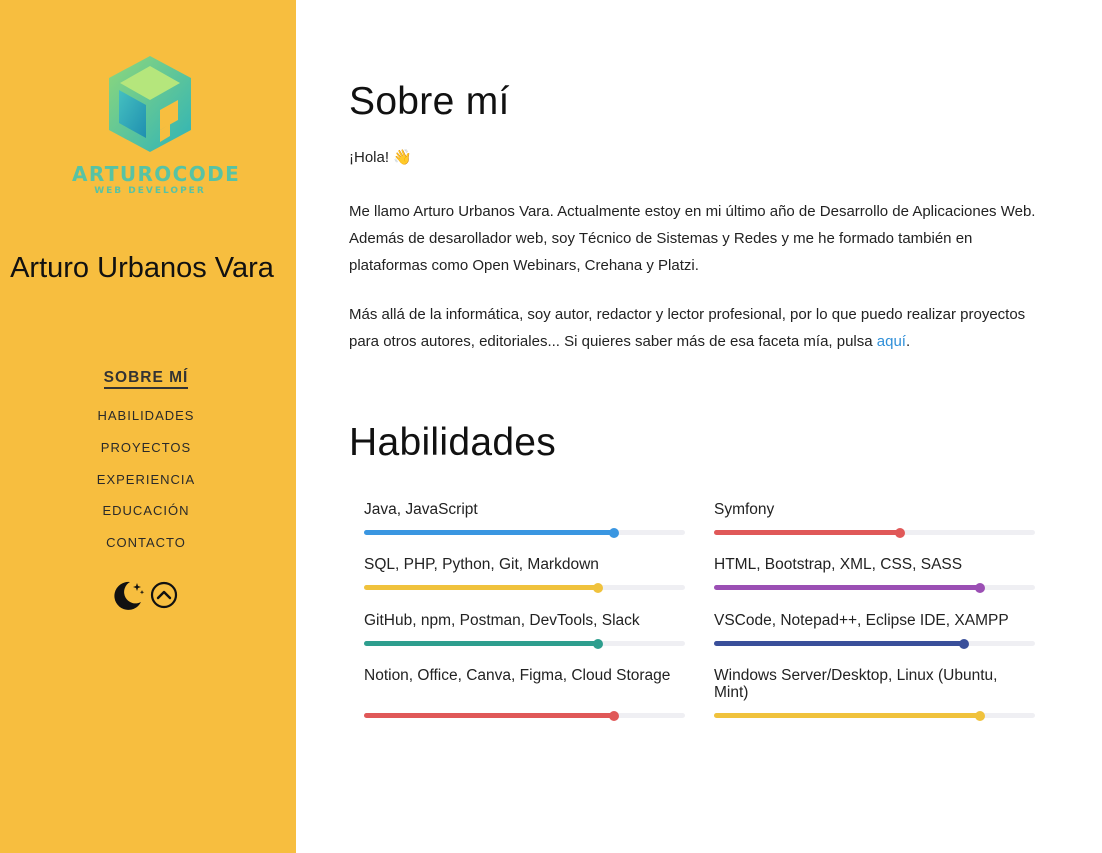 This screenshot has width=1102, height=853. What do you see at coordinates (429, 101) in the screenshot?
I see `section-title-about: Sobre mí` at bounding box center [429, 101].